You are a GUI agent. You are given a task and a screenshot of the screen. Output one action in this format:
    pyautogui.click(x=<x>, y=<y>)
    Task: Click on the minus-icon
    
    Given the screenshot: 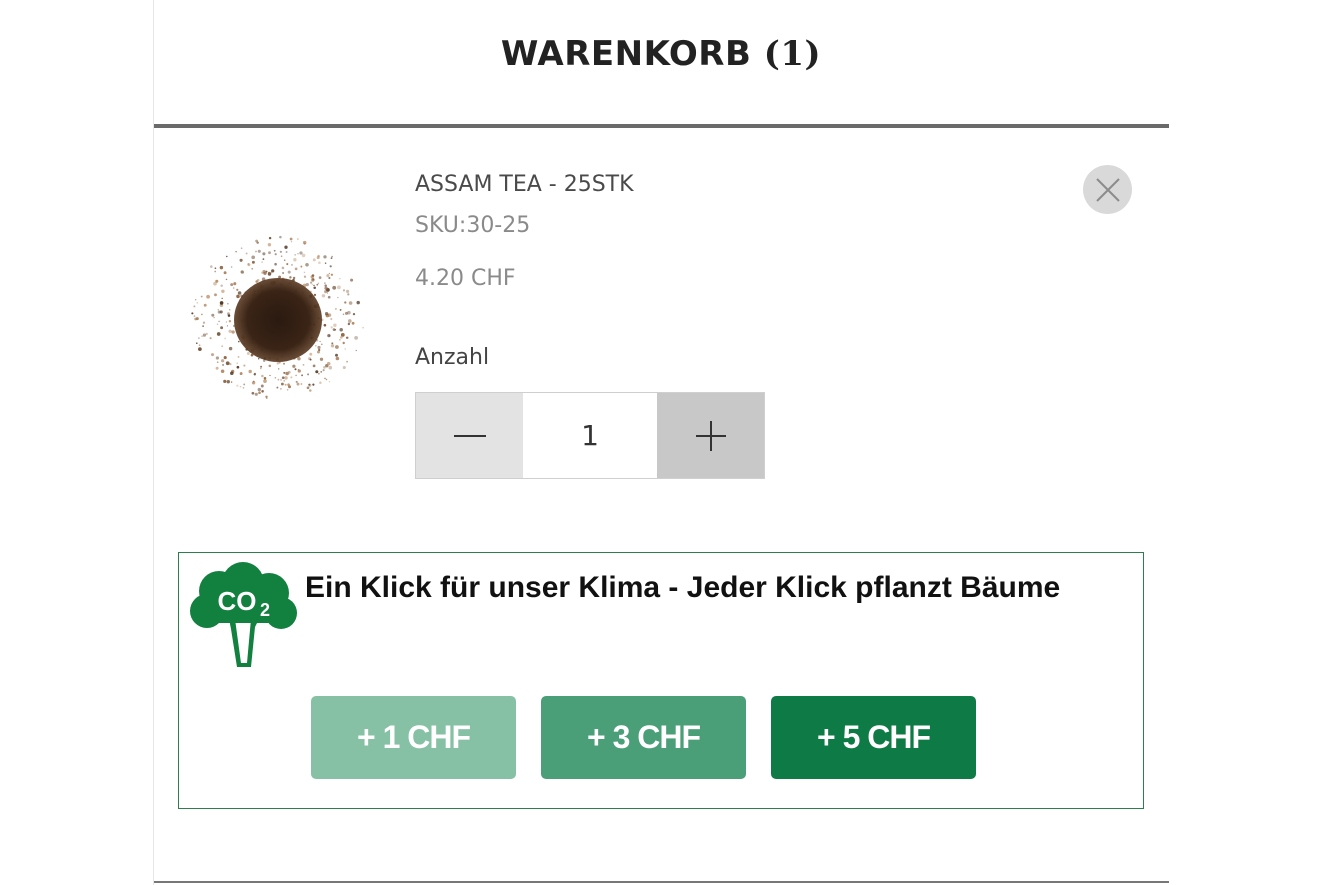 What is the action you would take?
    pyautogui.click(x=469, y=435)
    